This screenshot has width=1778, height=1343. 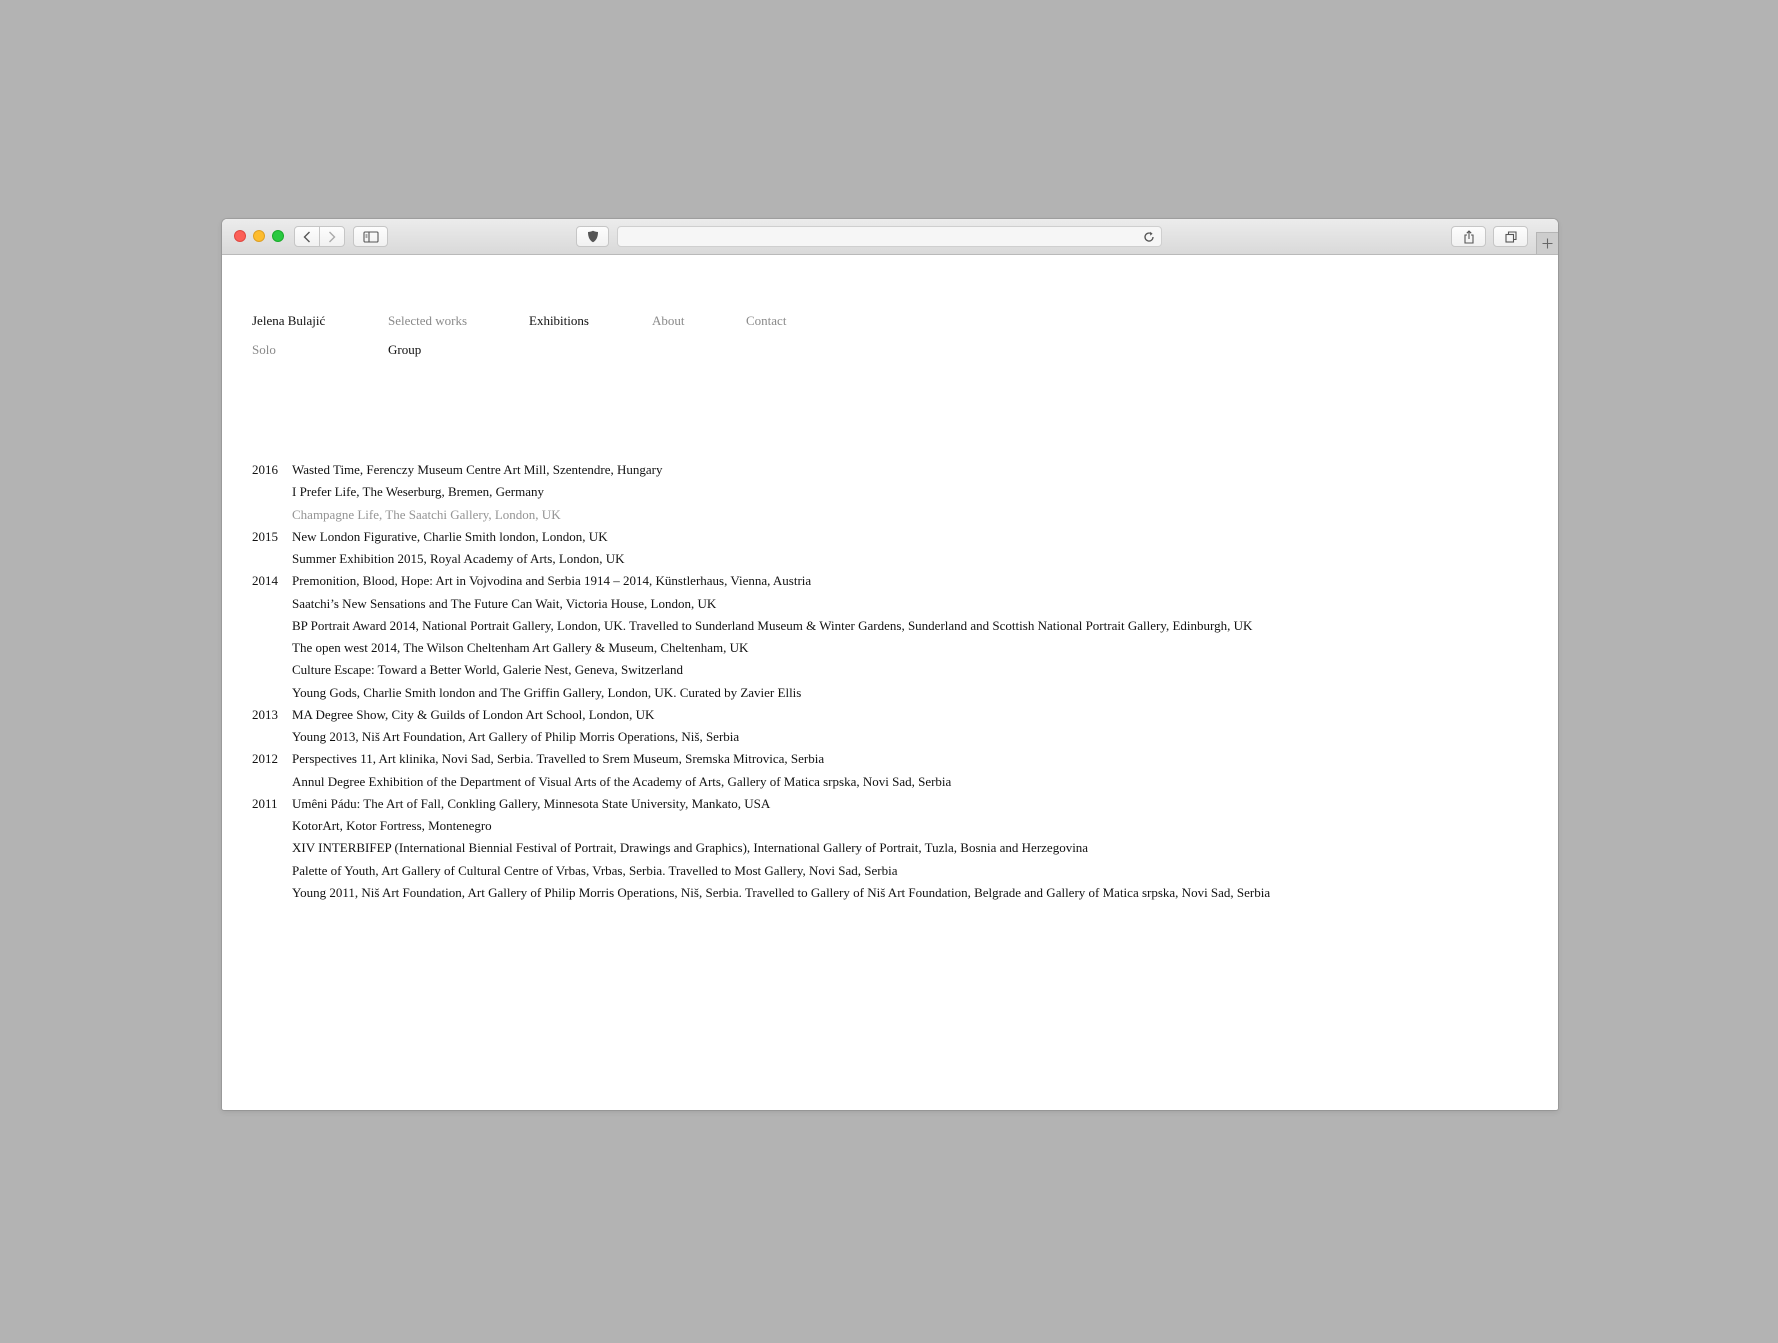 I want to click on privacy-icon, so click(x=592, y=236).